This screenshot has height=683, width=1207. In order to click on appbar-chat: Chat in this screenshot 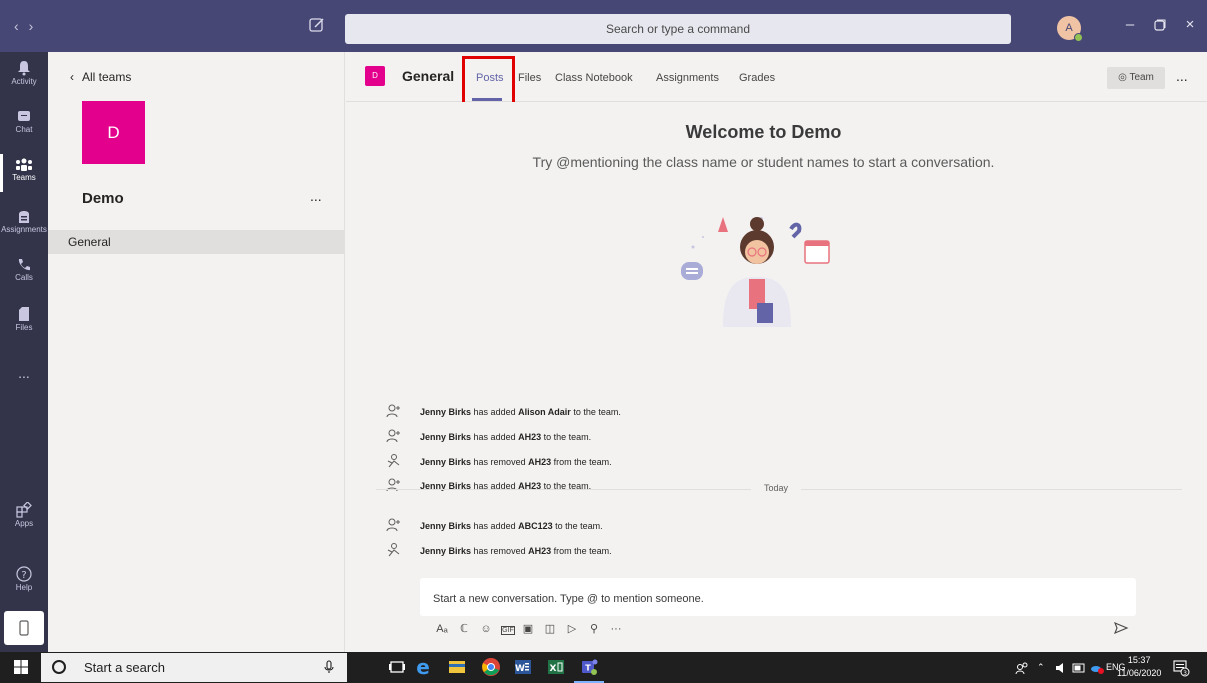, I will do `click(24, 125)`.